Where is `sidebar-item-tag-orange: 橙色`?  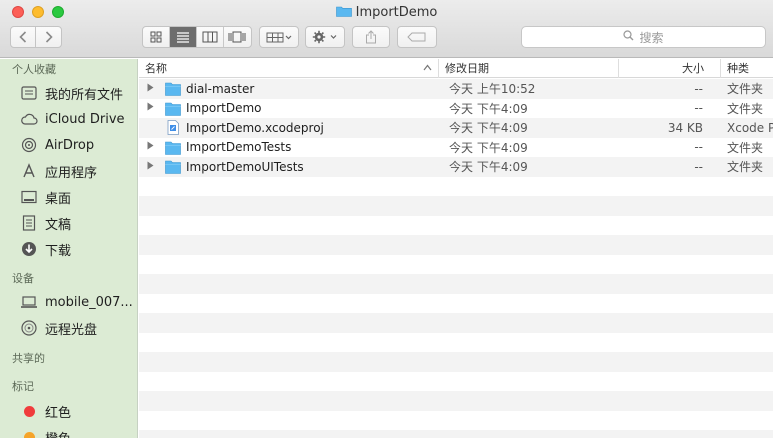 sidebar-item-tag-orange: 橙色 is located at coordinates (68, 431).